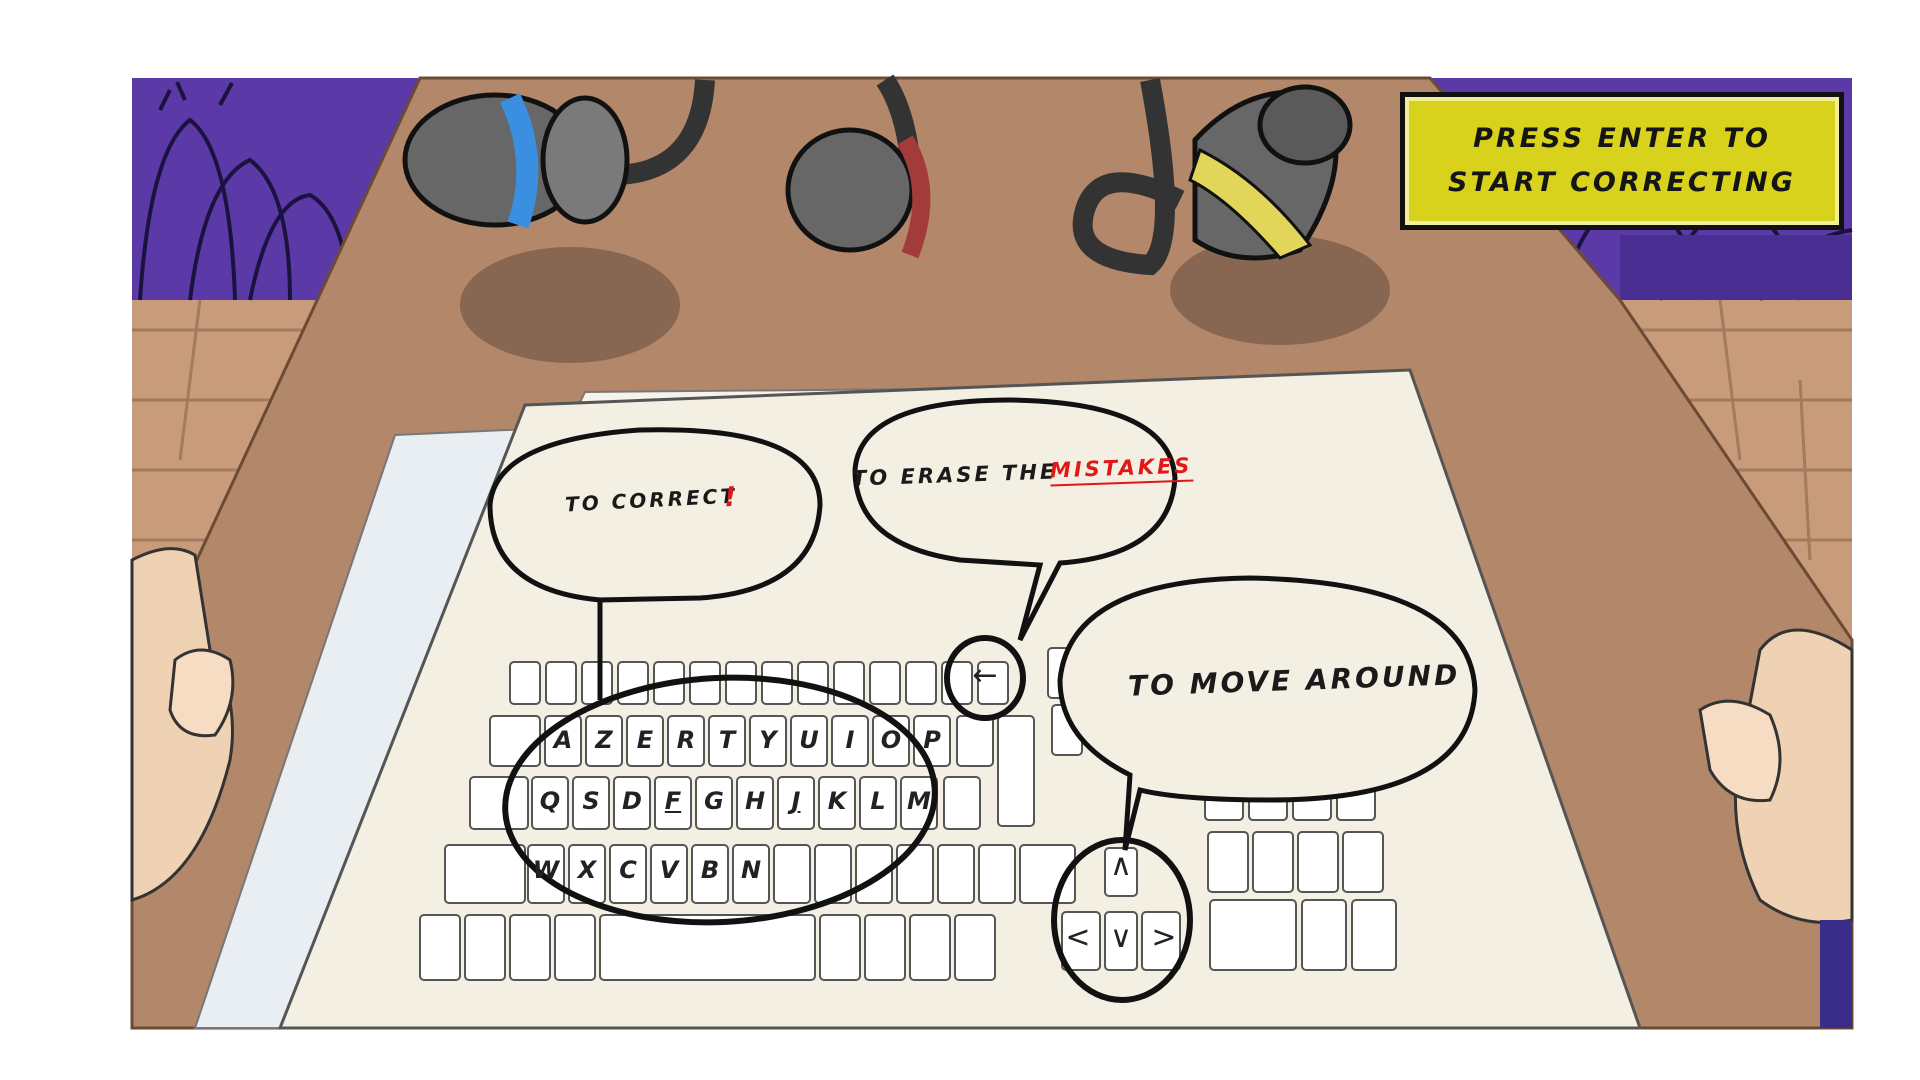 The image size is (1920, 1080). What do you see at coordinates (669, 870) in the screenshot?
I see `key-V: V` at bounding box center [669, 870].